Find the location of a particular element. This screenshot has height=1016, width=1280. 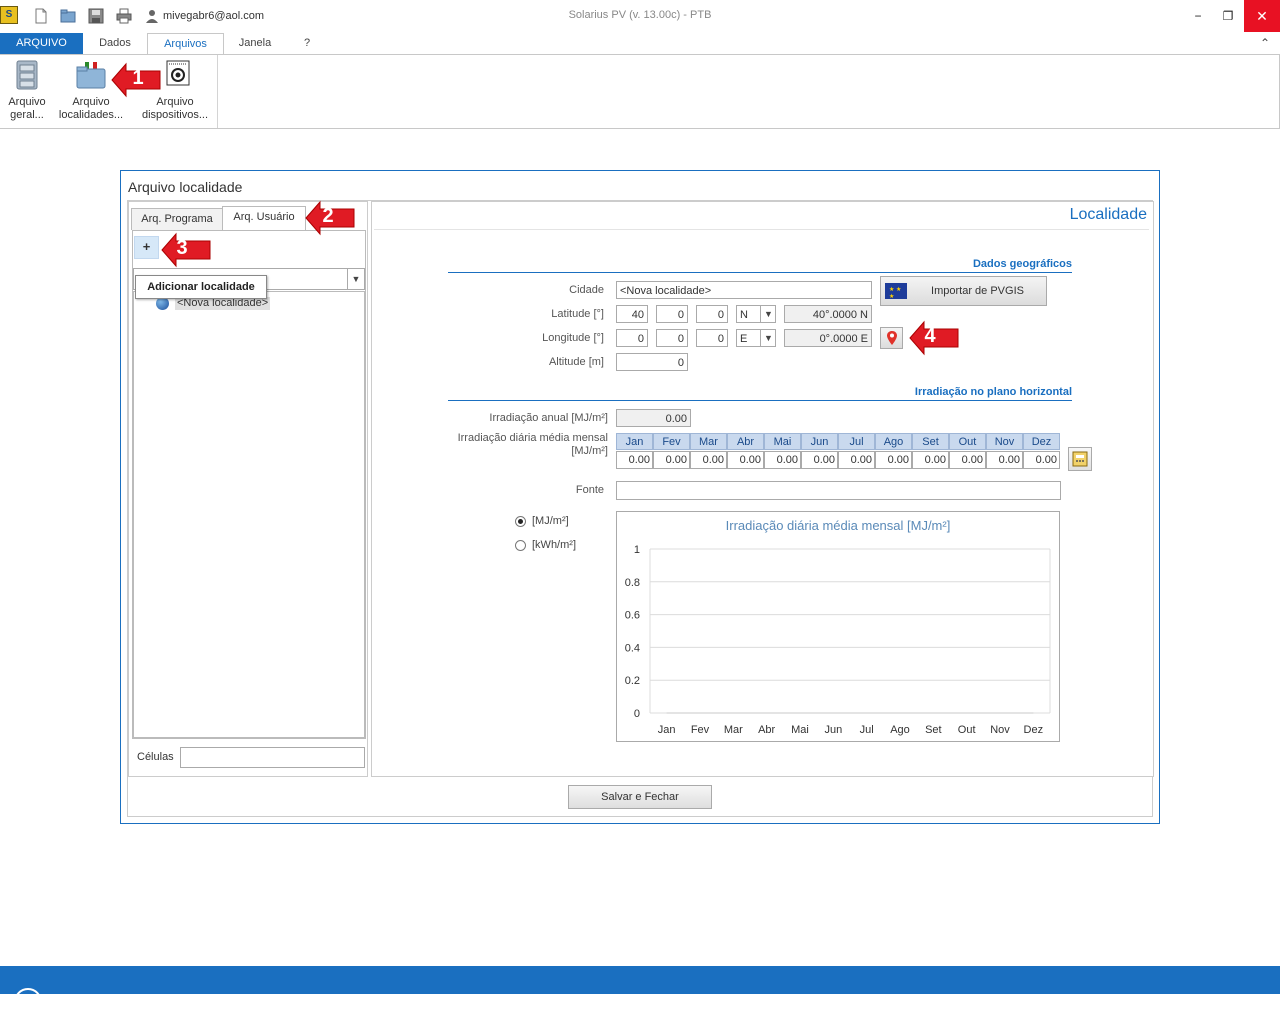

unit-kwh-radio is located at coordinates (520, 545).